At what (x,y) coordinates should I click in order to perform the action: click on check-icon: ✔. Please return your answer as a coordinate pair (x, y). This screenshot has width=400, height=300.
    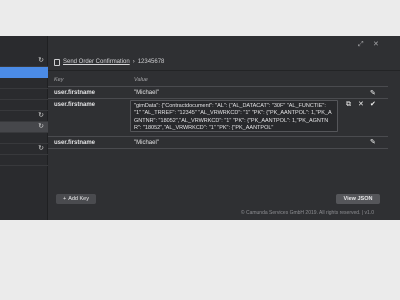
    Looking at the image, I should click on (373, 105).